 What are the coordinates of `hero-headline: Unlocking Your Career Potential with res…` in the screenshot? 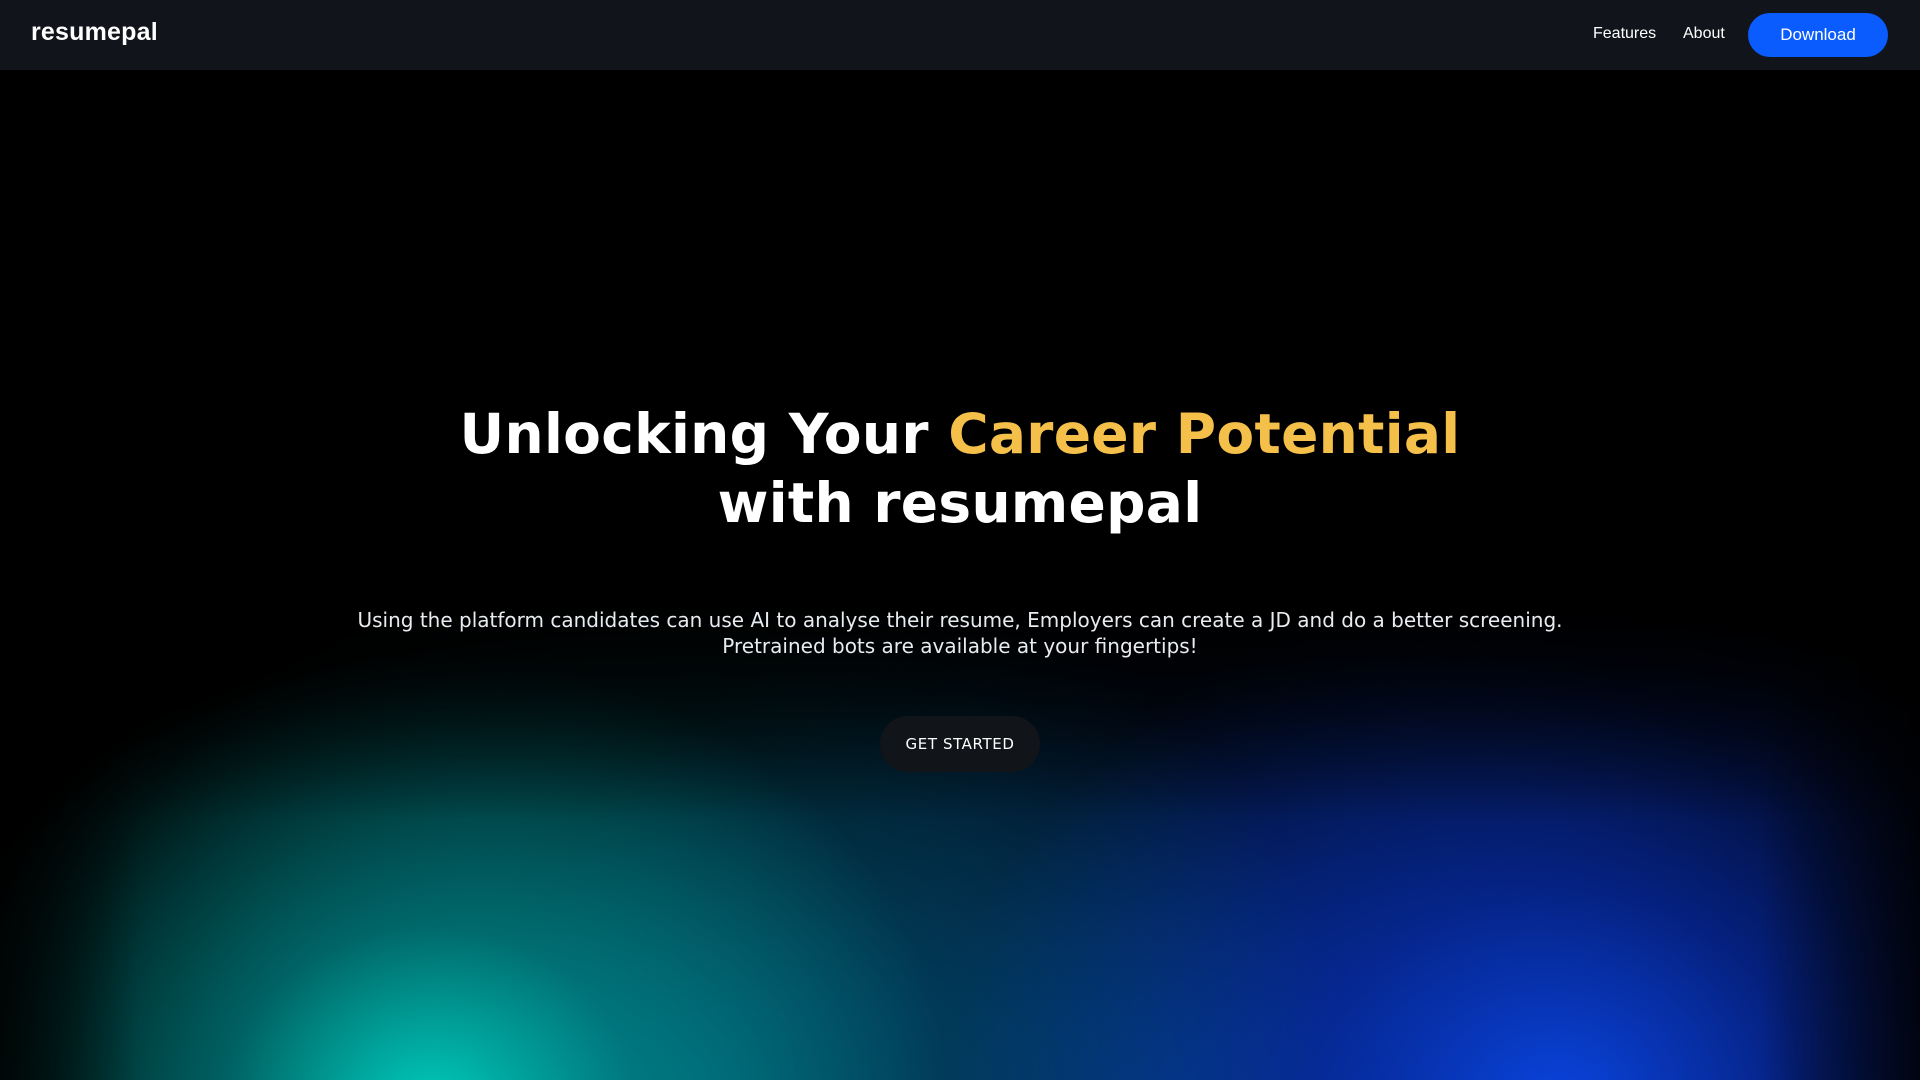 It's located at (960, 469).